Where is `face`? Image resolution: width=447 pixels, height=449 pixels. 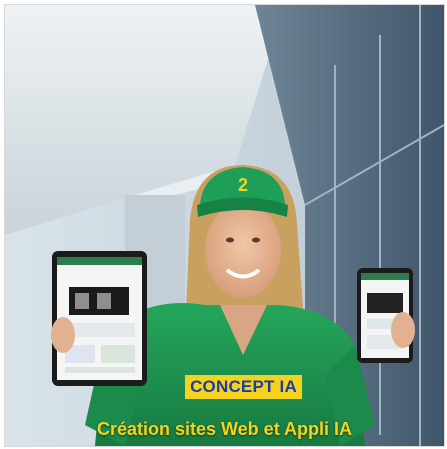
face is located at coordinates (243, 250).